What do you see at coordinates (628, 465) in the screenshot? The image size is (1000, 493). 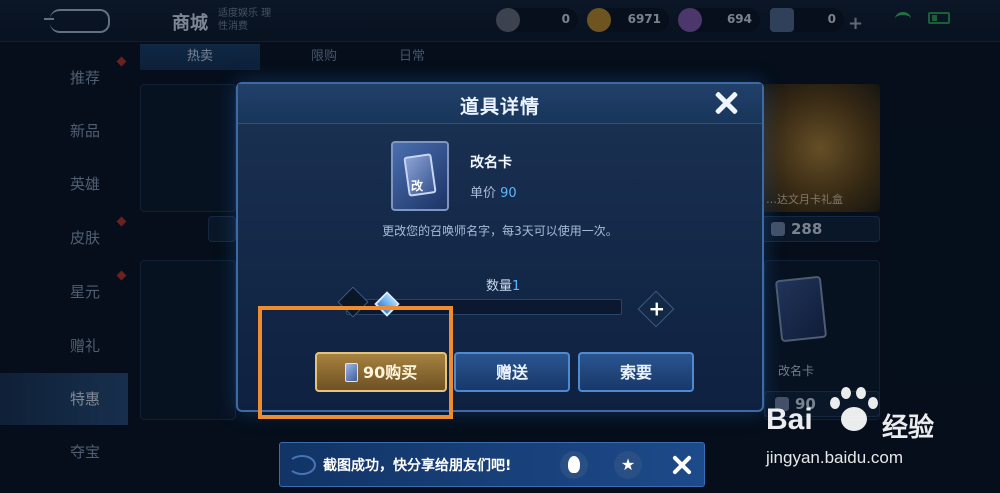 I see `qzone-share-icon: ★` at bounding box center [628, 465].